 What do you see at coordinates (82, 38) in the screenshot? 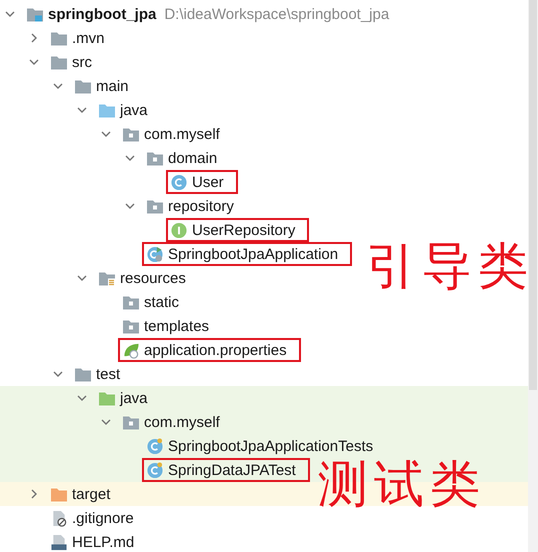
I see `tree-item: .mvn` at bounding box center [82, 38].